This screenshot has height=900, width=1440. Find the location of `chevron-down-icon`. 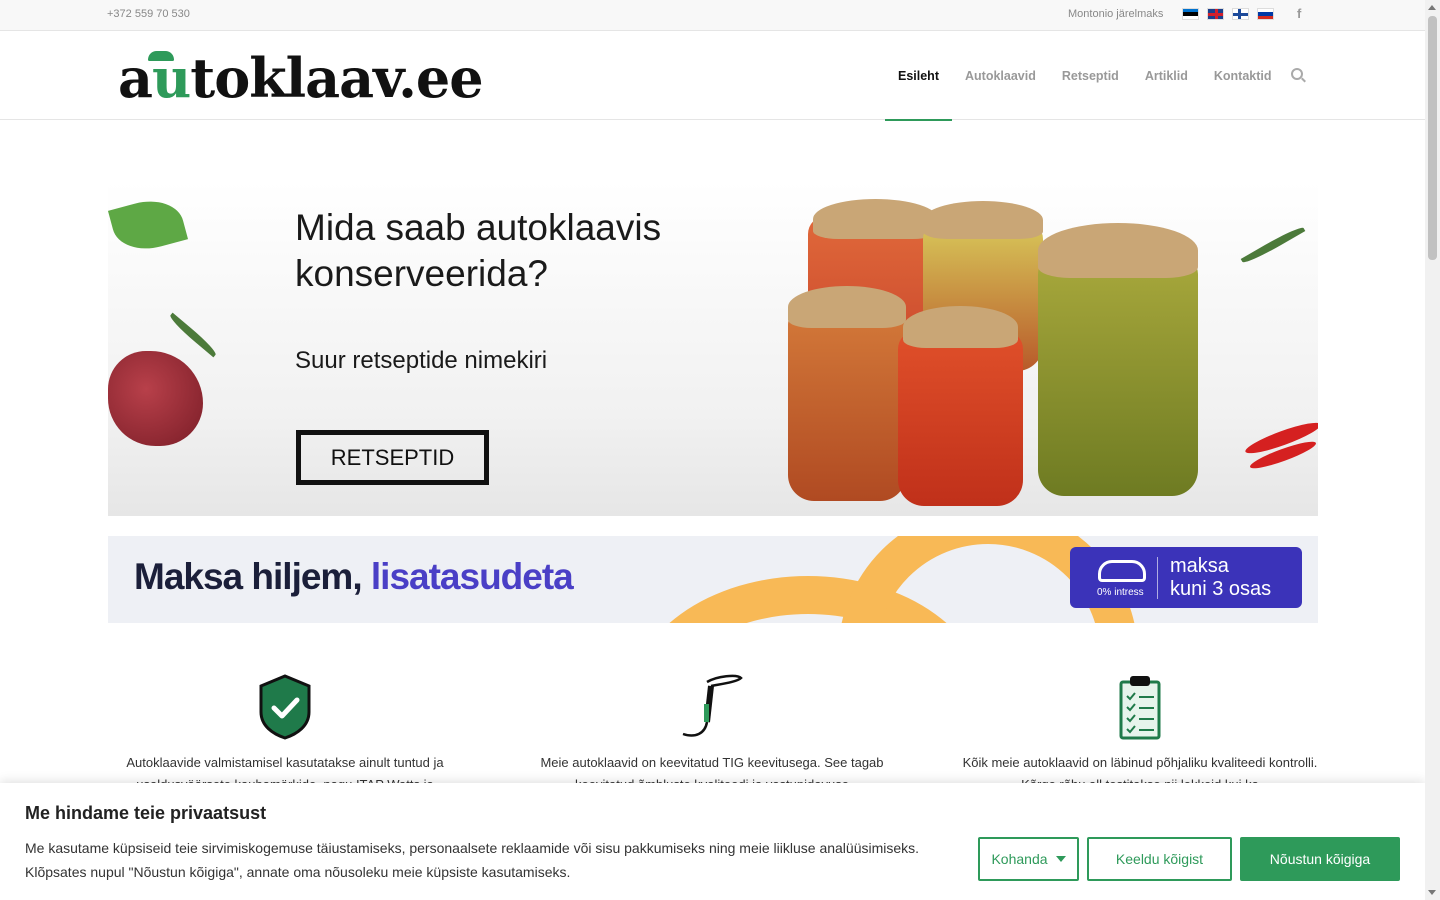

chevron-down-icon is located at coordinates (1060, 859).